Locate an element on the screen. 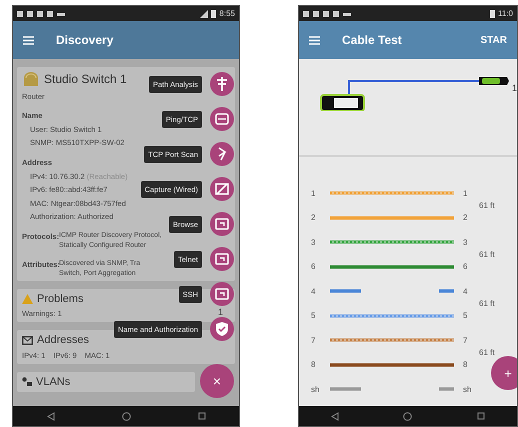  nodes-icon is located at coordinates (27, 381).